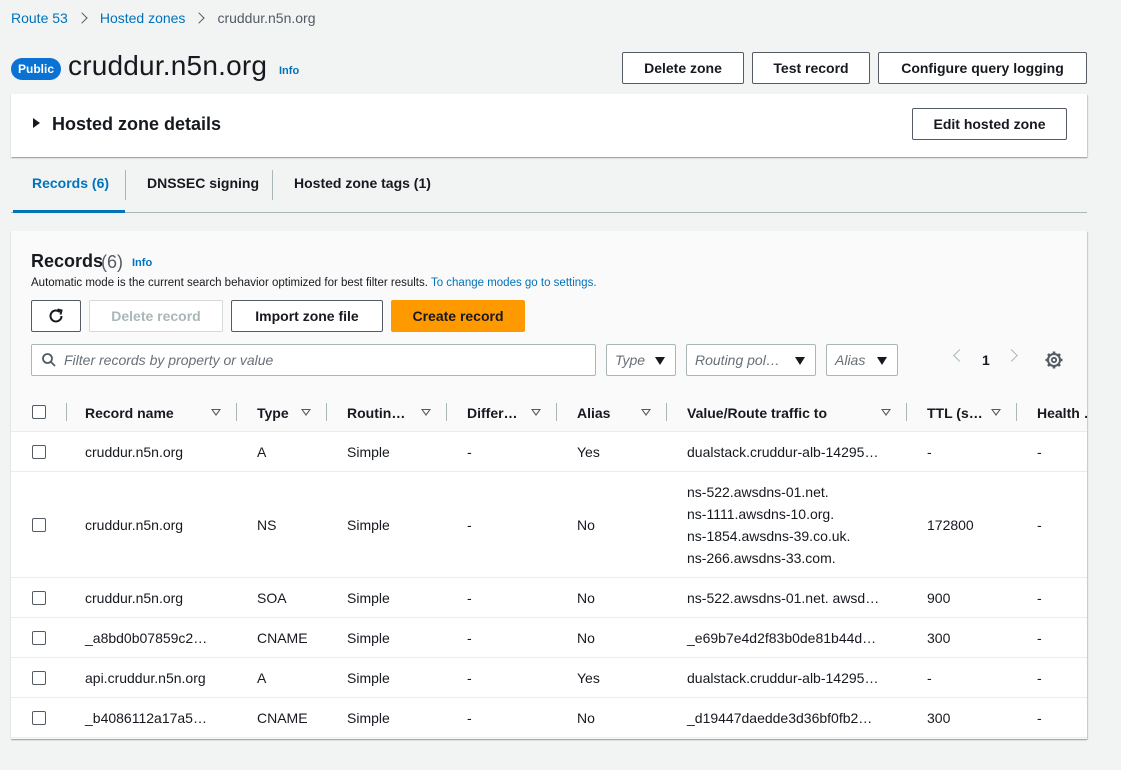 The image size is (1121, 770). I want to click on alias-filter-select: Alias, so click(862, 360).